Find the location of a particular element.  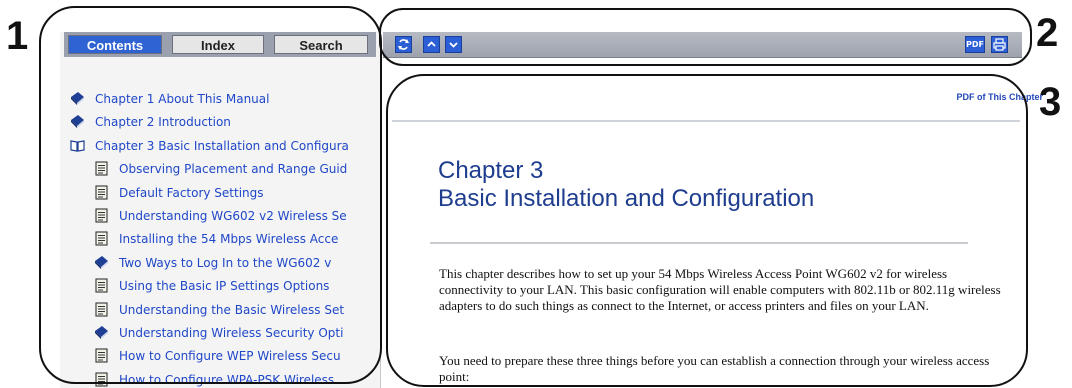

down-arrow-icon is located at coordinates (453, 45).